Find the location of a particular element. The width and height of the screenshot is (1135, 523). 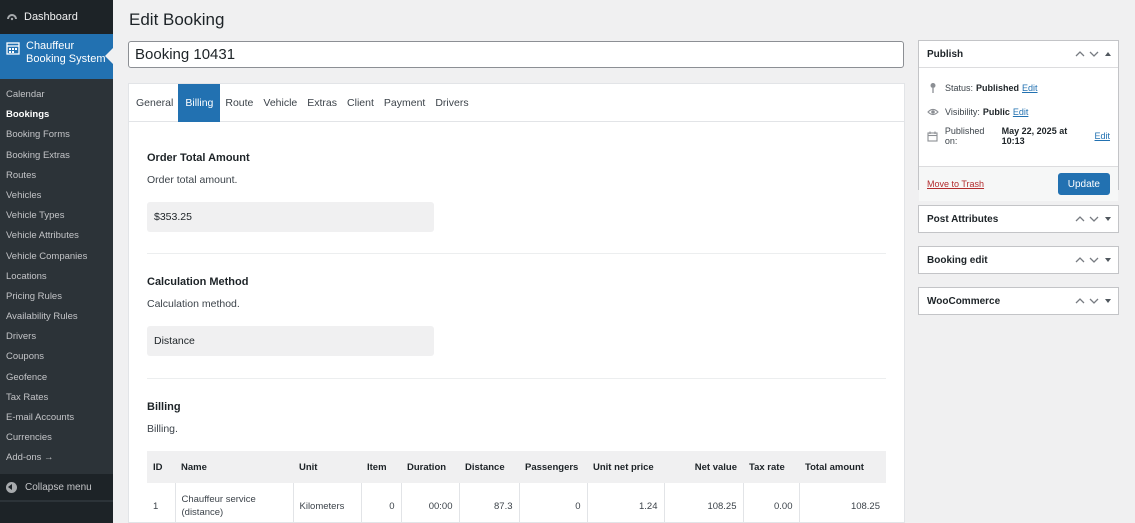

tab-client: Client is located at coordinates (360, 103).